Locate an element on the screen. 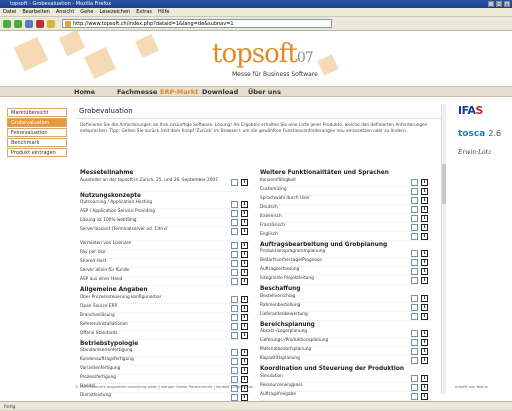  menu-item: Extras is located at coordinates (144, 12).